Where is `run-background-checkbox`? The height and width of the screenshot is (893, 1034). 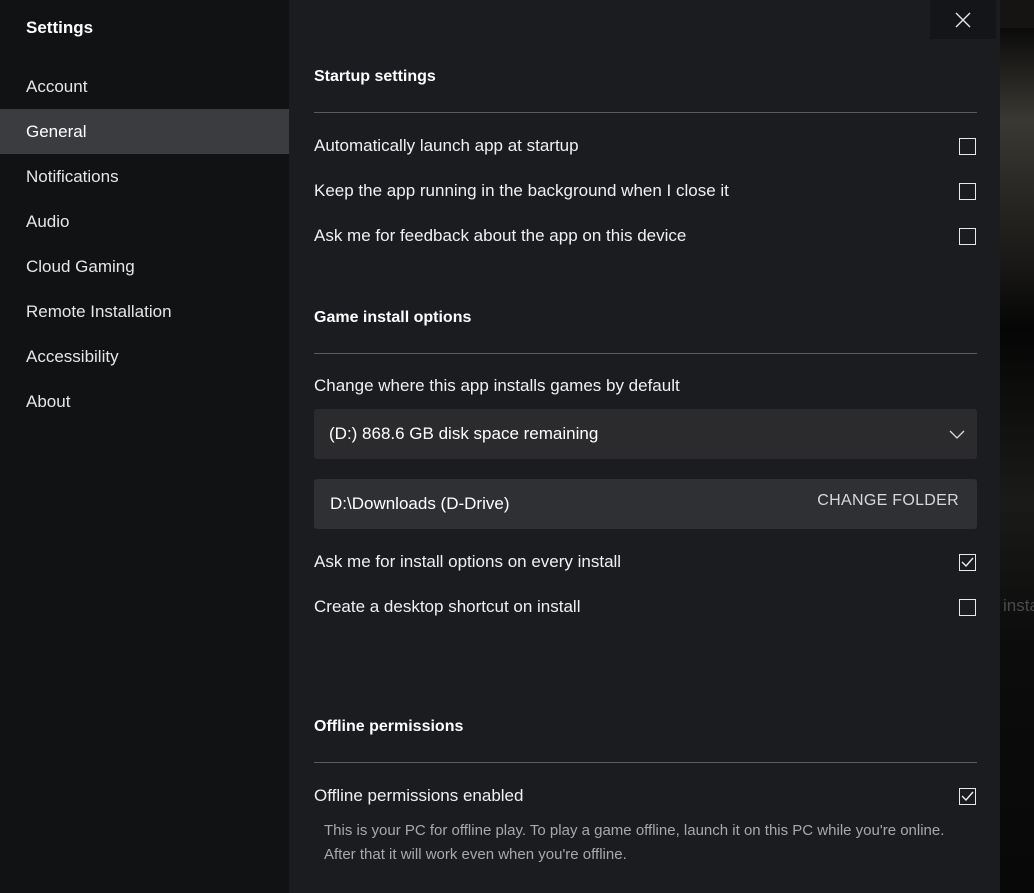
run-background-checkbox is located at coordinates (967, 191).